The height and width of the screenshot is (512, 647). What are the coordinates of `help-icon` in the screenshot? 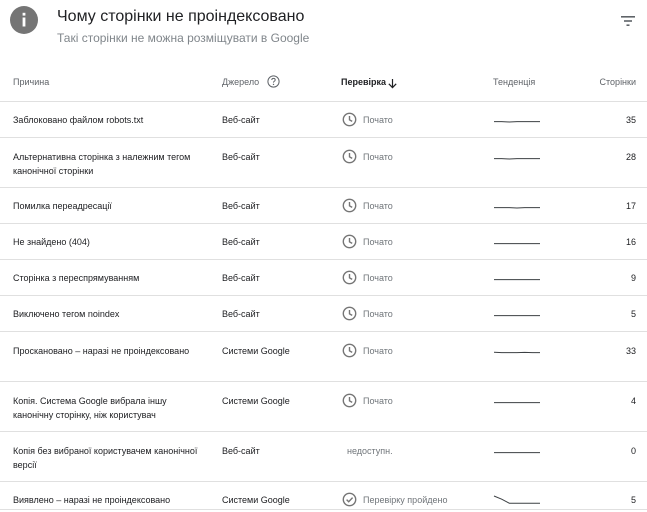 It's located at (273, 81).